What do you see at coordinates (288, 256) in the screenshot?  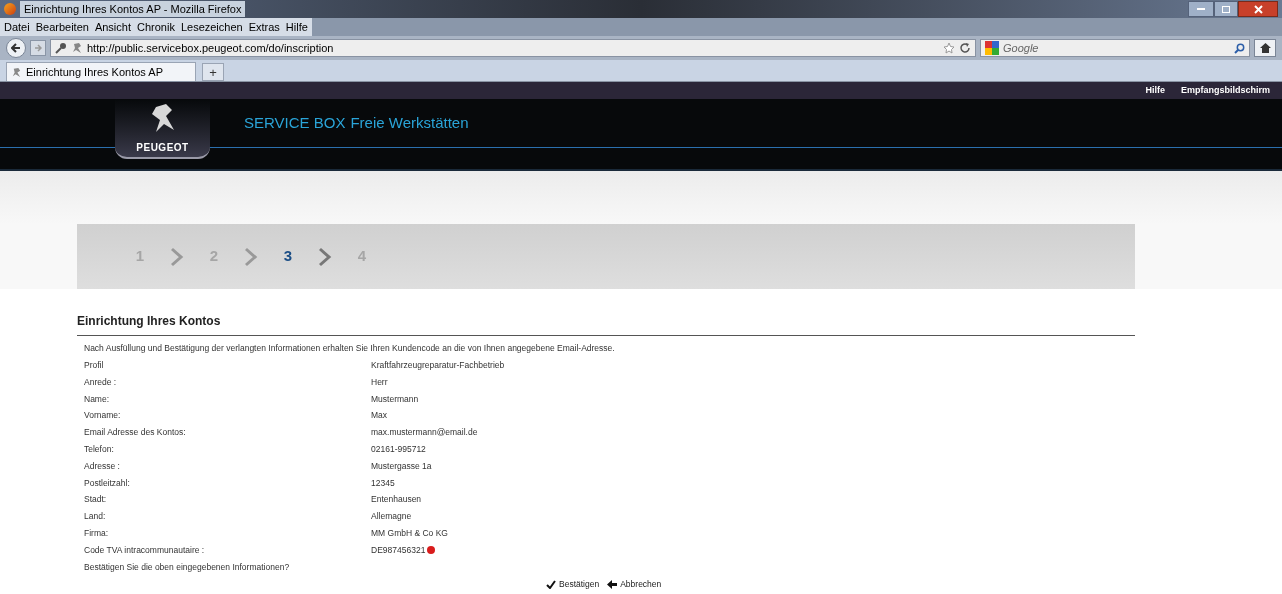 I see `step-number: 3` at bounding box center [288, 256].